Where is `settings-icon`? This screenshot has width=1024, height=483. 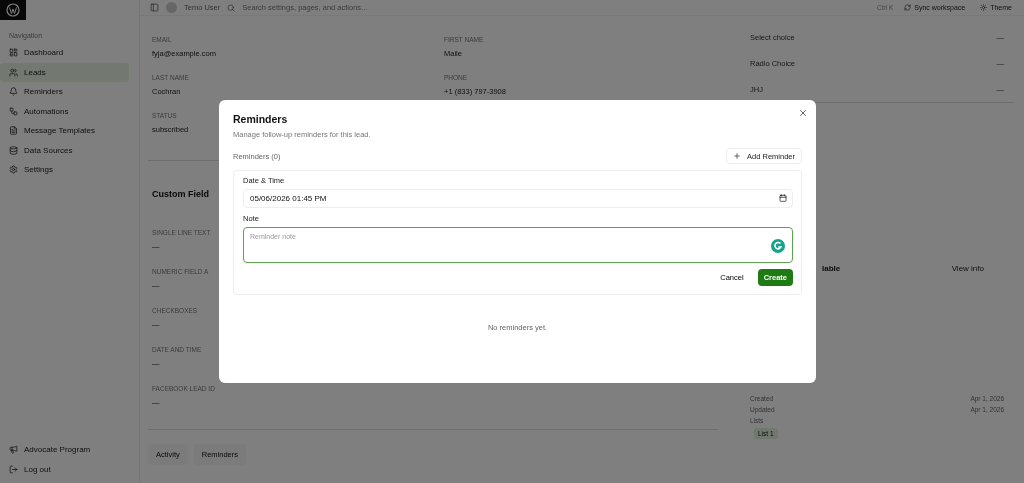 settings-icon is located at coordinates (13, 170).